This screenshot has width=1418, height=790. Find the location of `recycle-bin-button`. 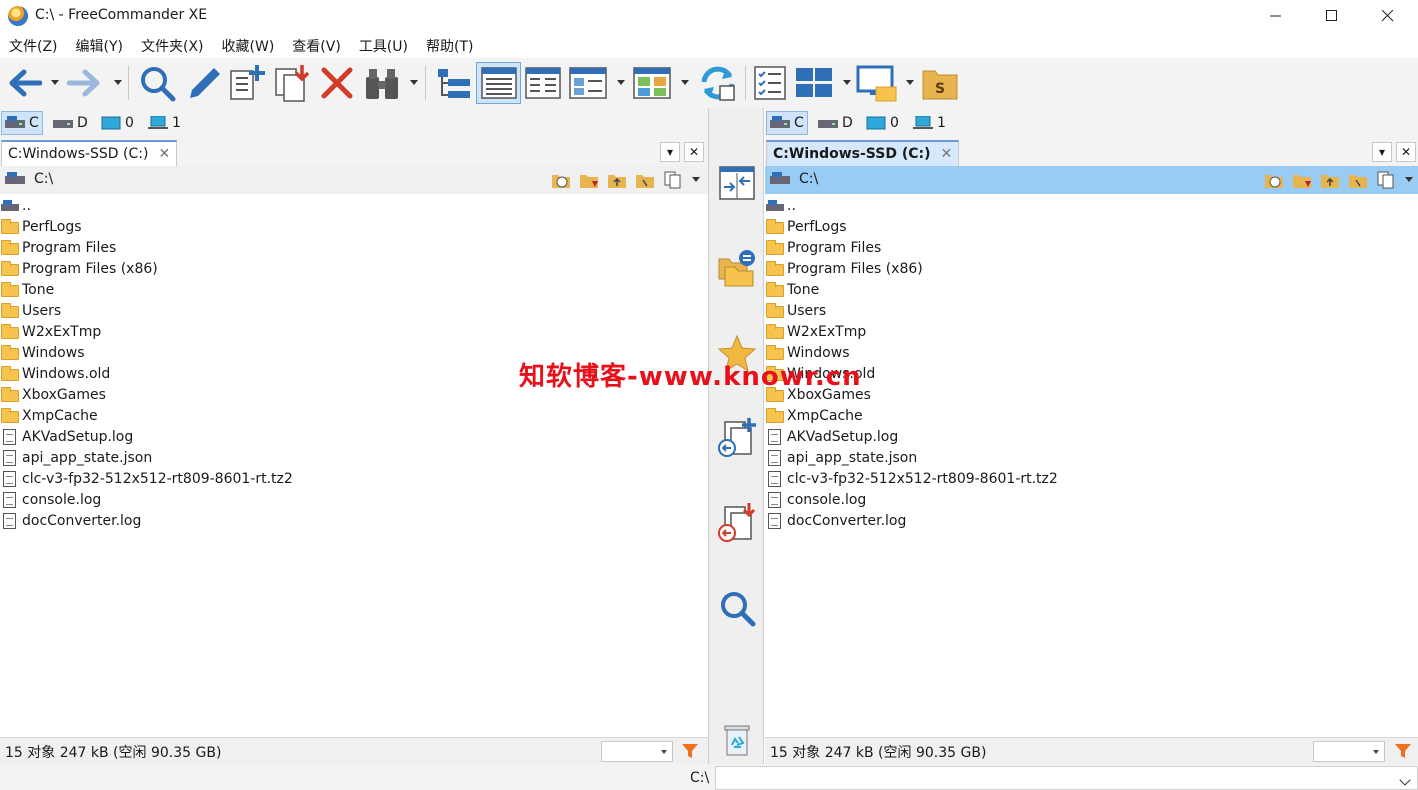

recycle-bin-button is located at coordinates (737, 740).